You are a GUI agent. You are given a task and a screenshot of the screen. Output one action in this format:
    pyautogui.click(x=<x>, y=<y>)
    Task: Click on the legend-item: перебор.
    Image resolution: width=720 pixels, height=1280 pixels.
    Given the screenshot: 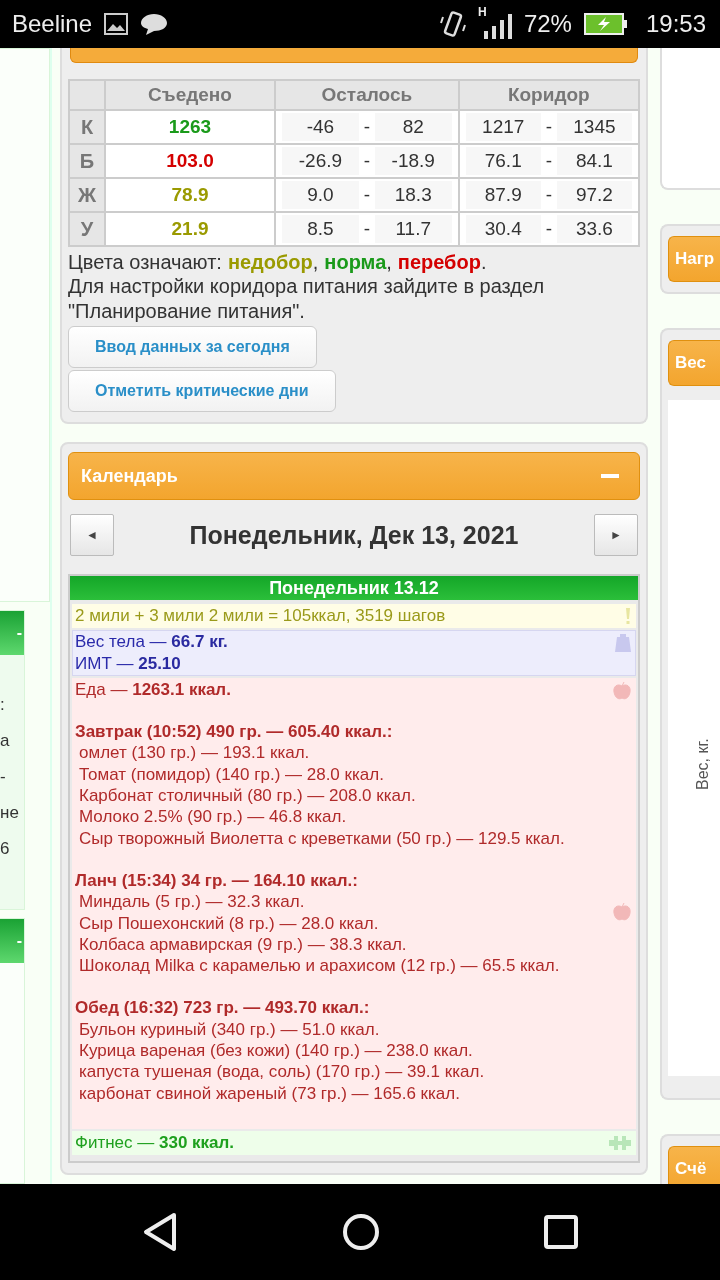 What is the action you would take?
    pyautogui.click(x=442, y=262)
    